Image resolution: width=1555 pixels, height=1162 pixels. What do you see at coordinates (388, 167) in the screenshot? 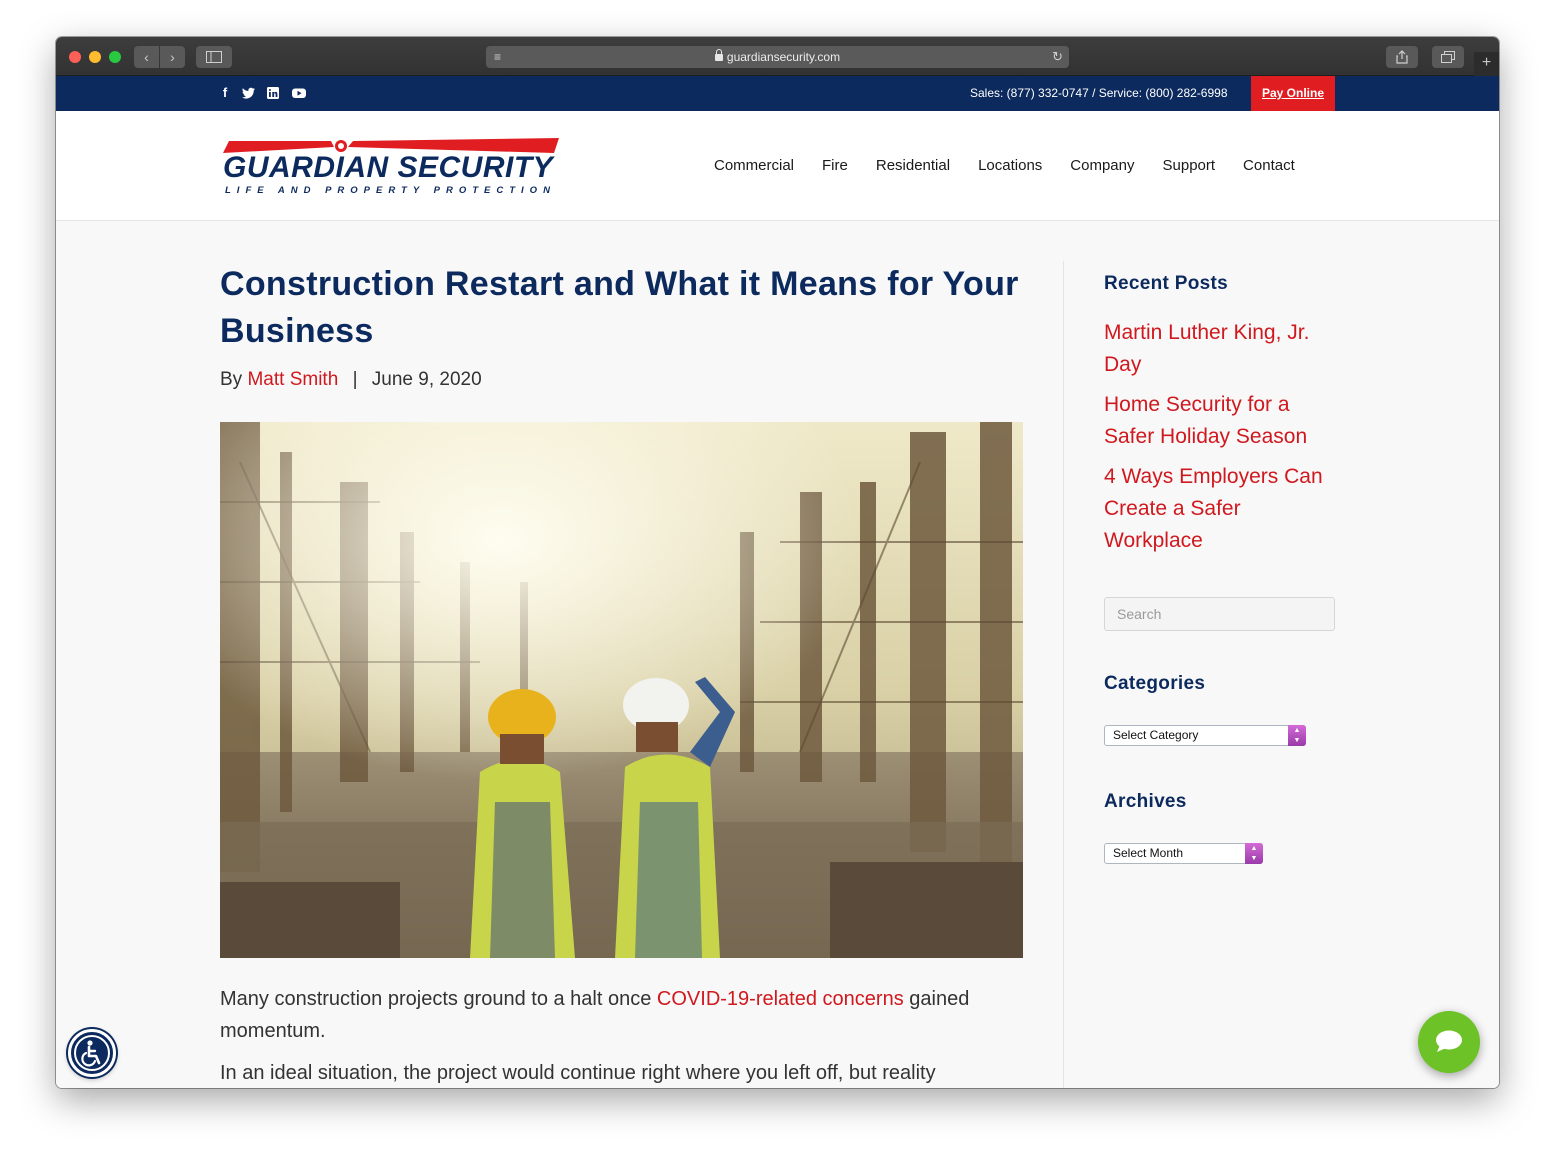
I see `logo-name: GUARDIAN SECURITY` at bounding box center [388, 167].